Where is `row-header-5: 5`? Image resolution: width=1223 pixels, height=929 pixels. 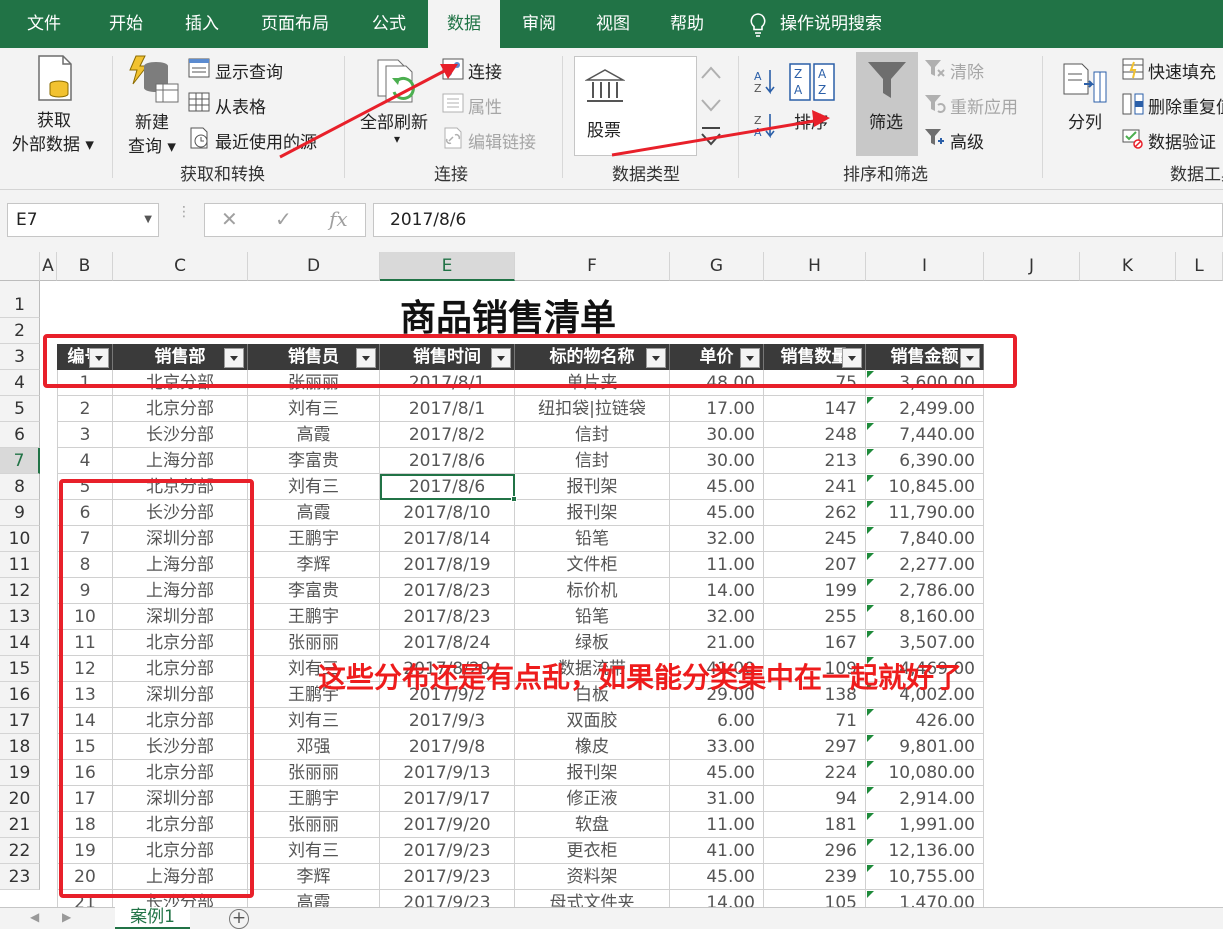
row-header-5: 5 is located at coordinates (20, 409).